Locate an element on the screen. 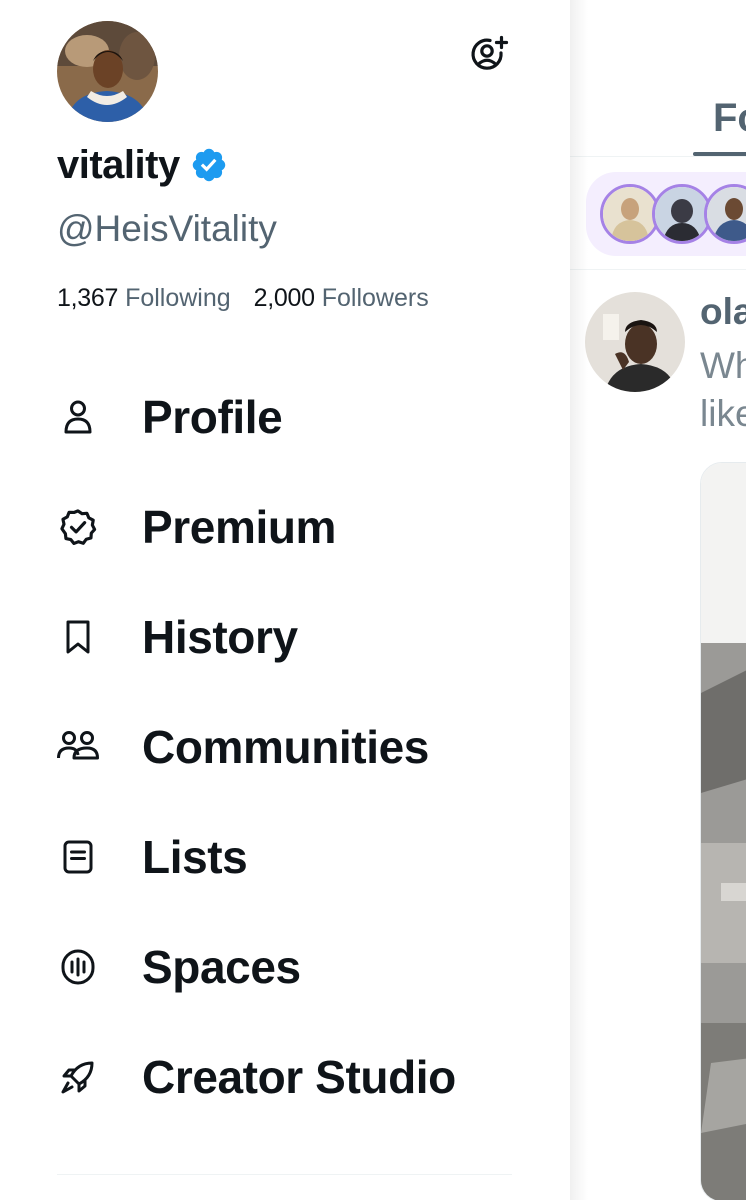 The width and height of the screenshot is (746, 1200). following-count: 1,367 is located at coordinates (88, 298).